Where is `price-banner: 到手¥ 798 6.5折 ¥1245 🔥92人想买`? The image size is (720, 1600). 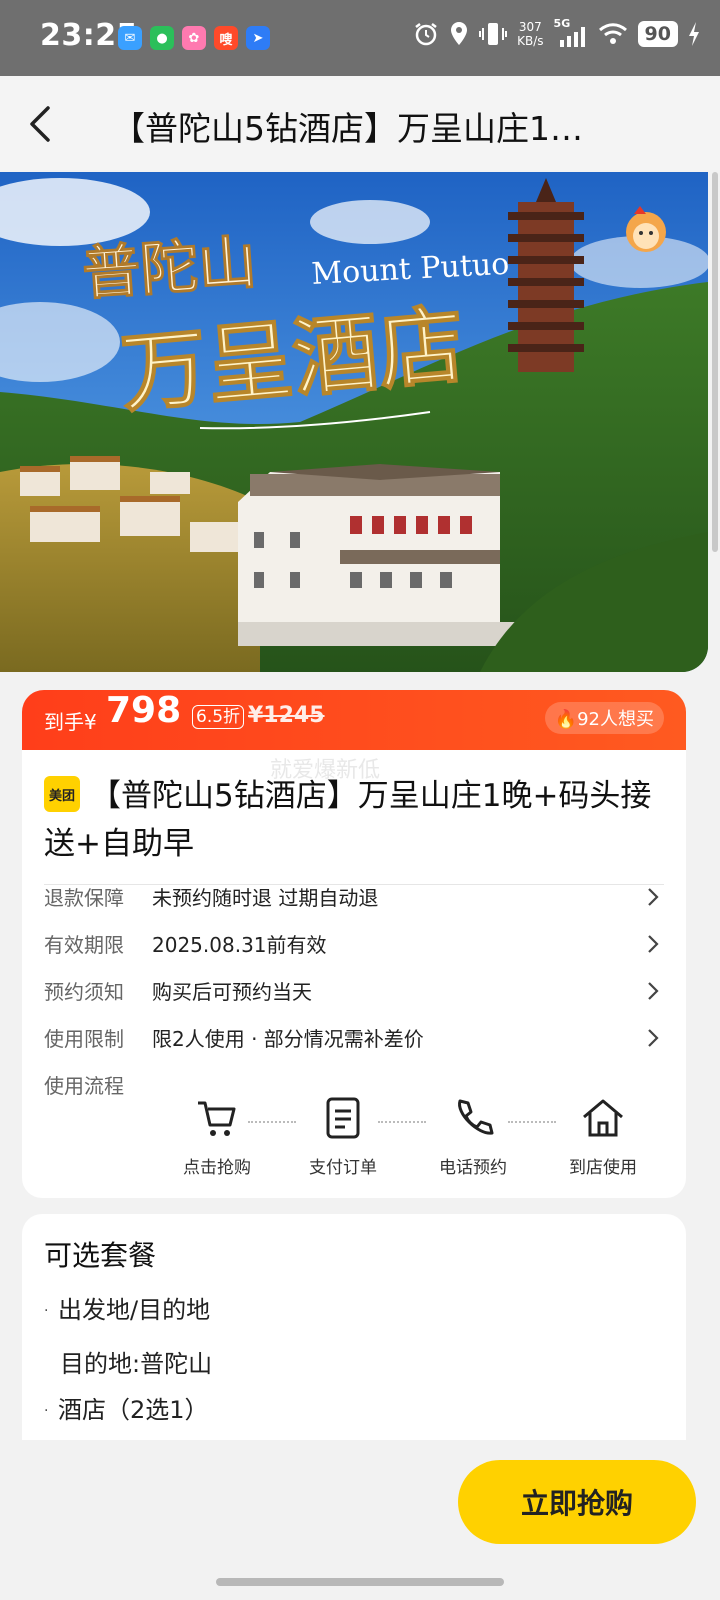
price-banner: 到手¥ 798 6.5折 ¥1245 🔥92人想买 is located at coordinates (354, 720).